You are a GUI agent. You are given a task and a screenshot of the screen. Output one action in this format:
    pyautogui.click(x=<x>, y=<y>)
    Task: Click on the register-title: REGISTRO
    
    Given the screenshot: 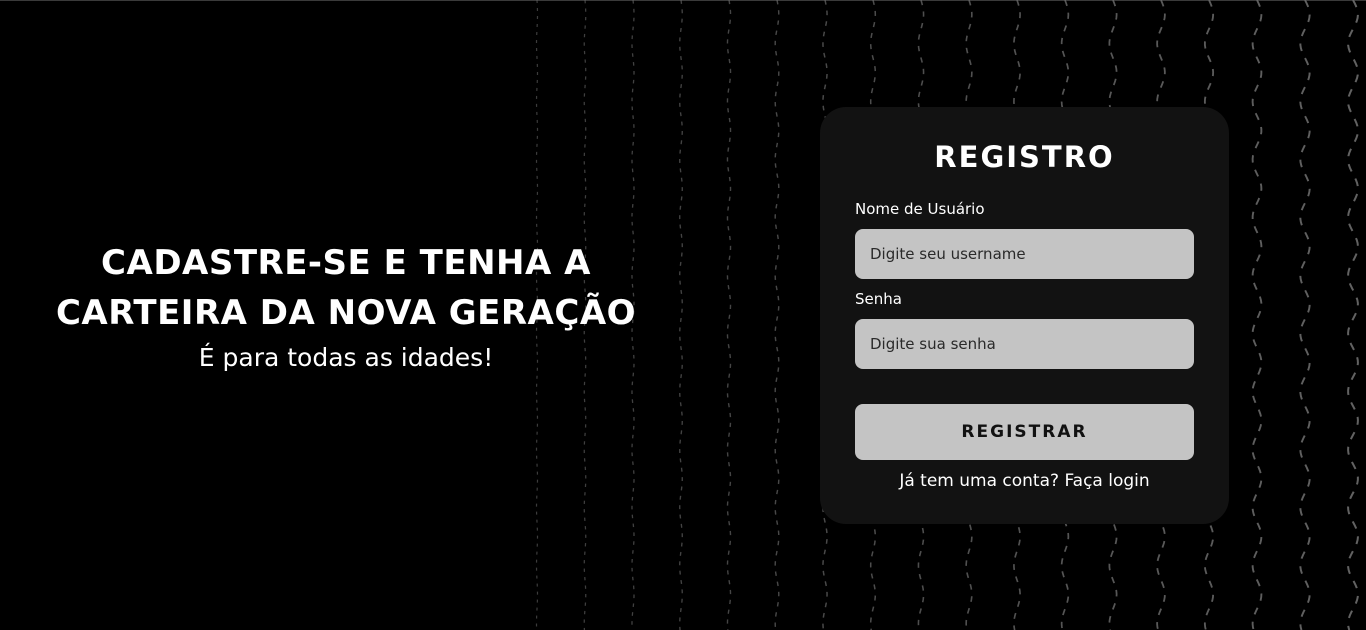 What is the action you would take?
    pyautogui.click(x=1024, y=157)
    